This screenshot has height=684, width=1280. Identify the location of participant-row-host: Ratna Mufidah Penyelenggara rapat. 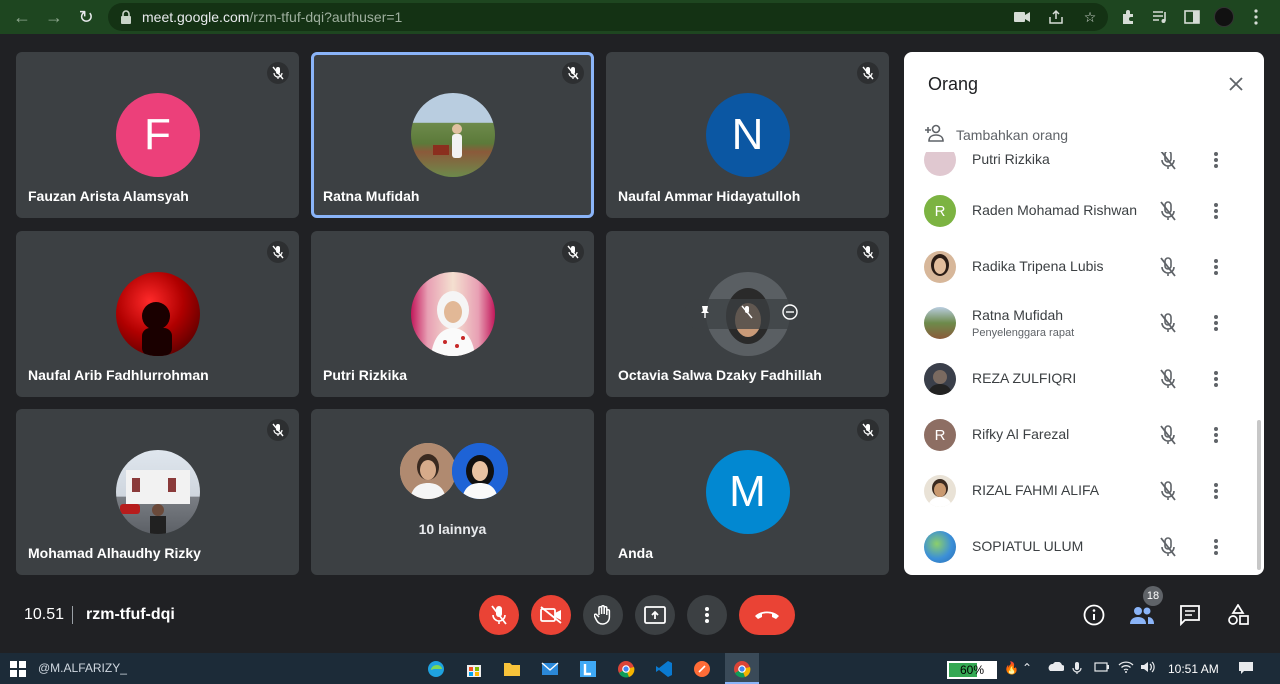
(1080, 323).